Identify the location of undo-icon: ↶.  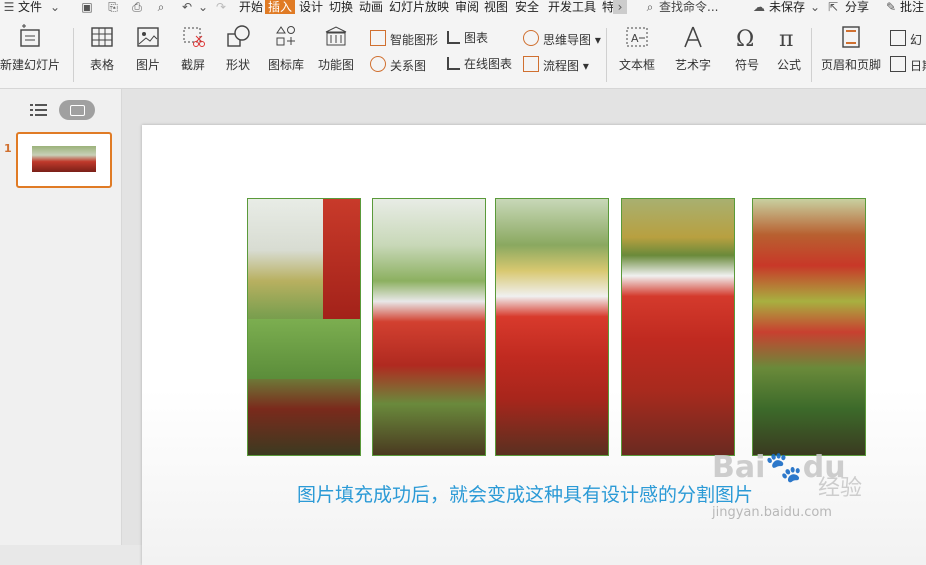
(187, 7).